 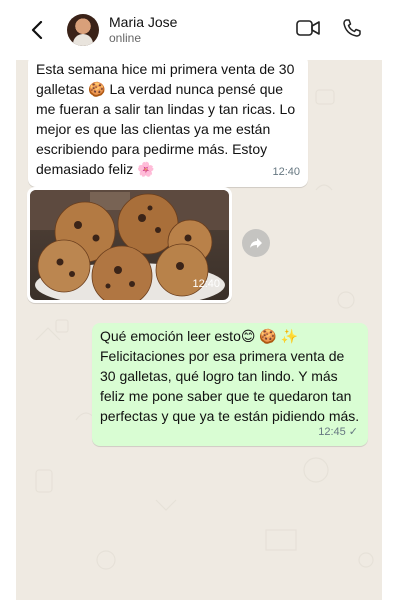 I want to click on contact-status: online, so click(x=125, y=38).